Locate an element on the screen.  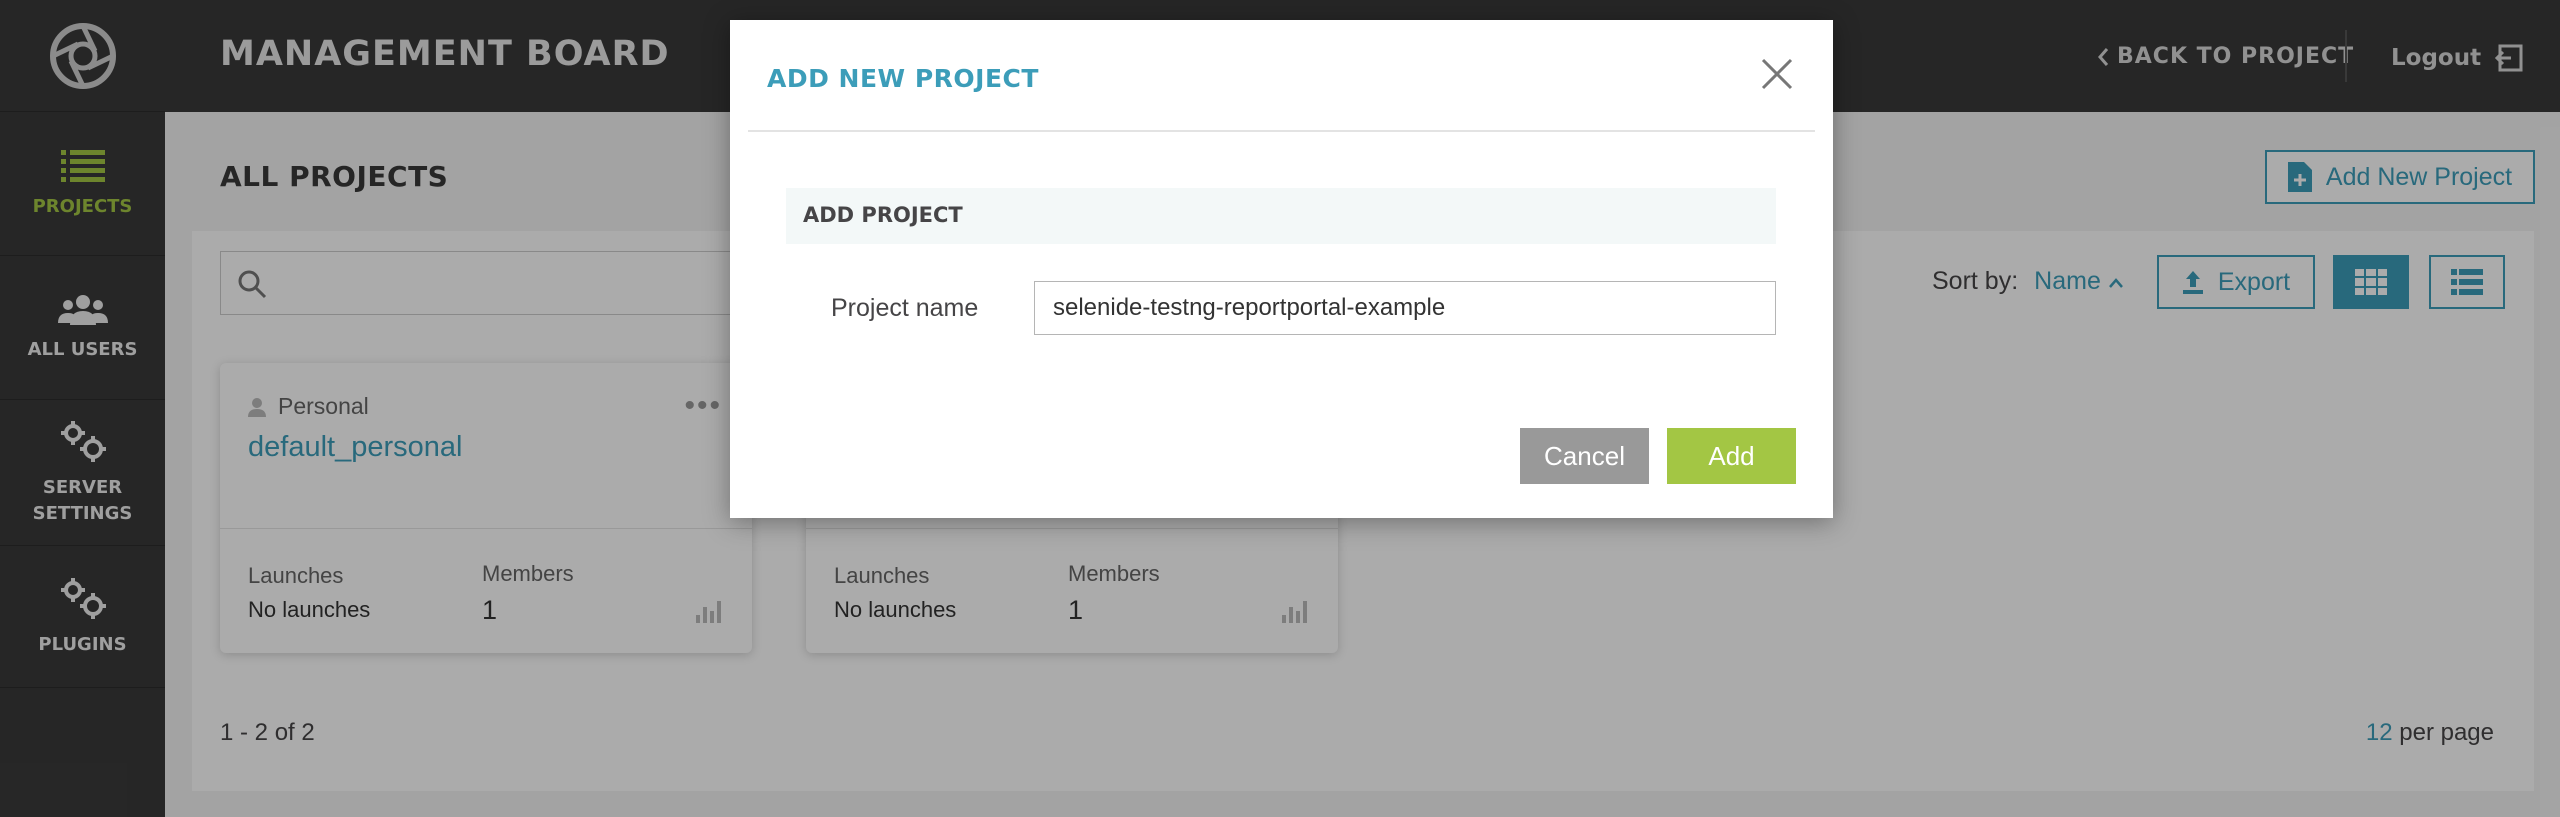
section-header: ADD PROJECT is located at coordinates (1281, 216).